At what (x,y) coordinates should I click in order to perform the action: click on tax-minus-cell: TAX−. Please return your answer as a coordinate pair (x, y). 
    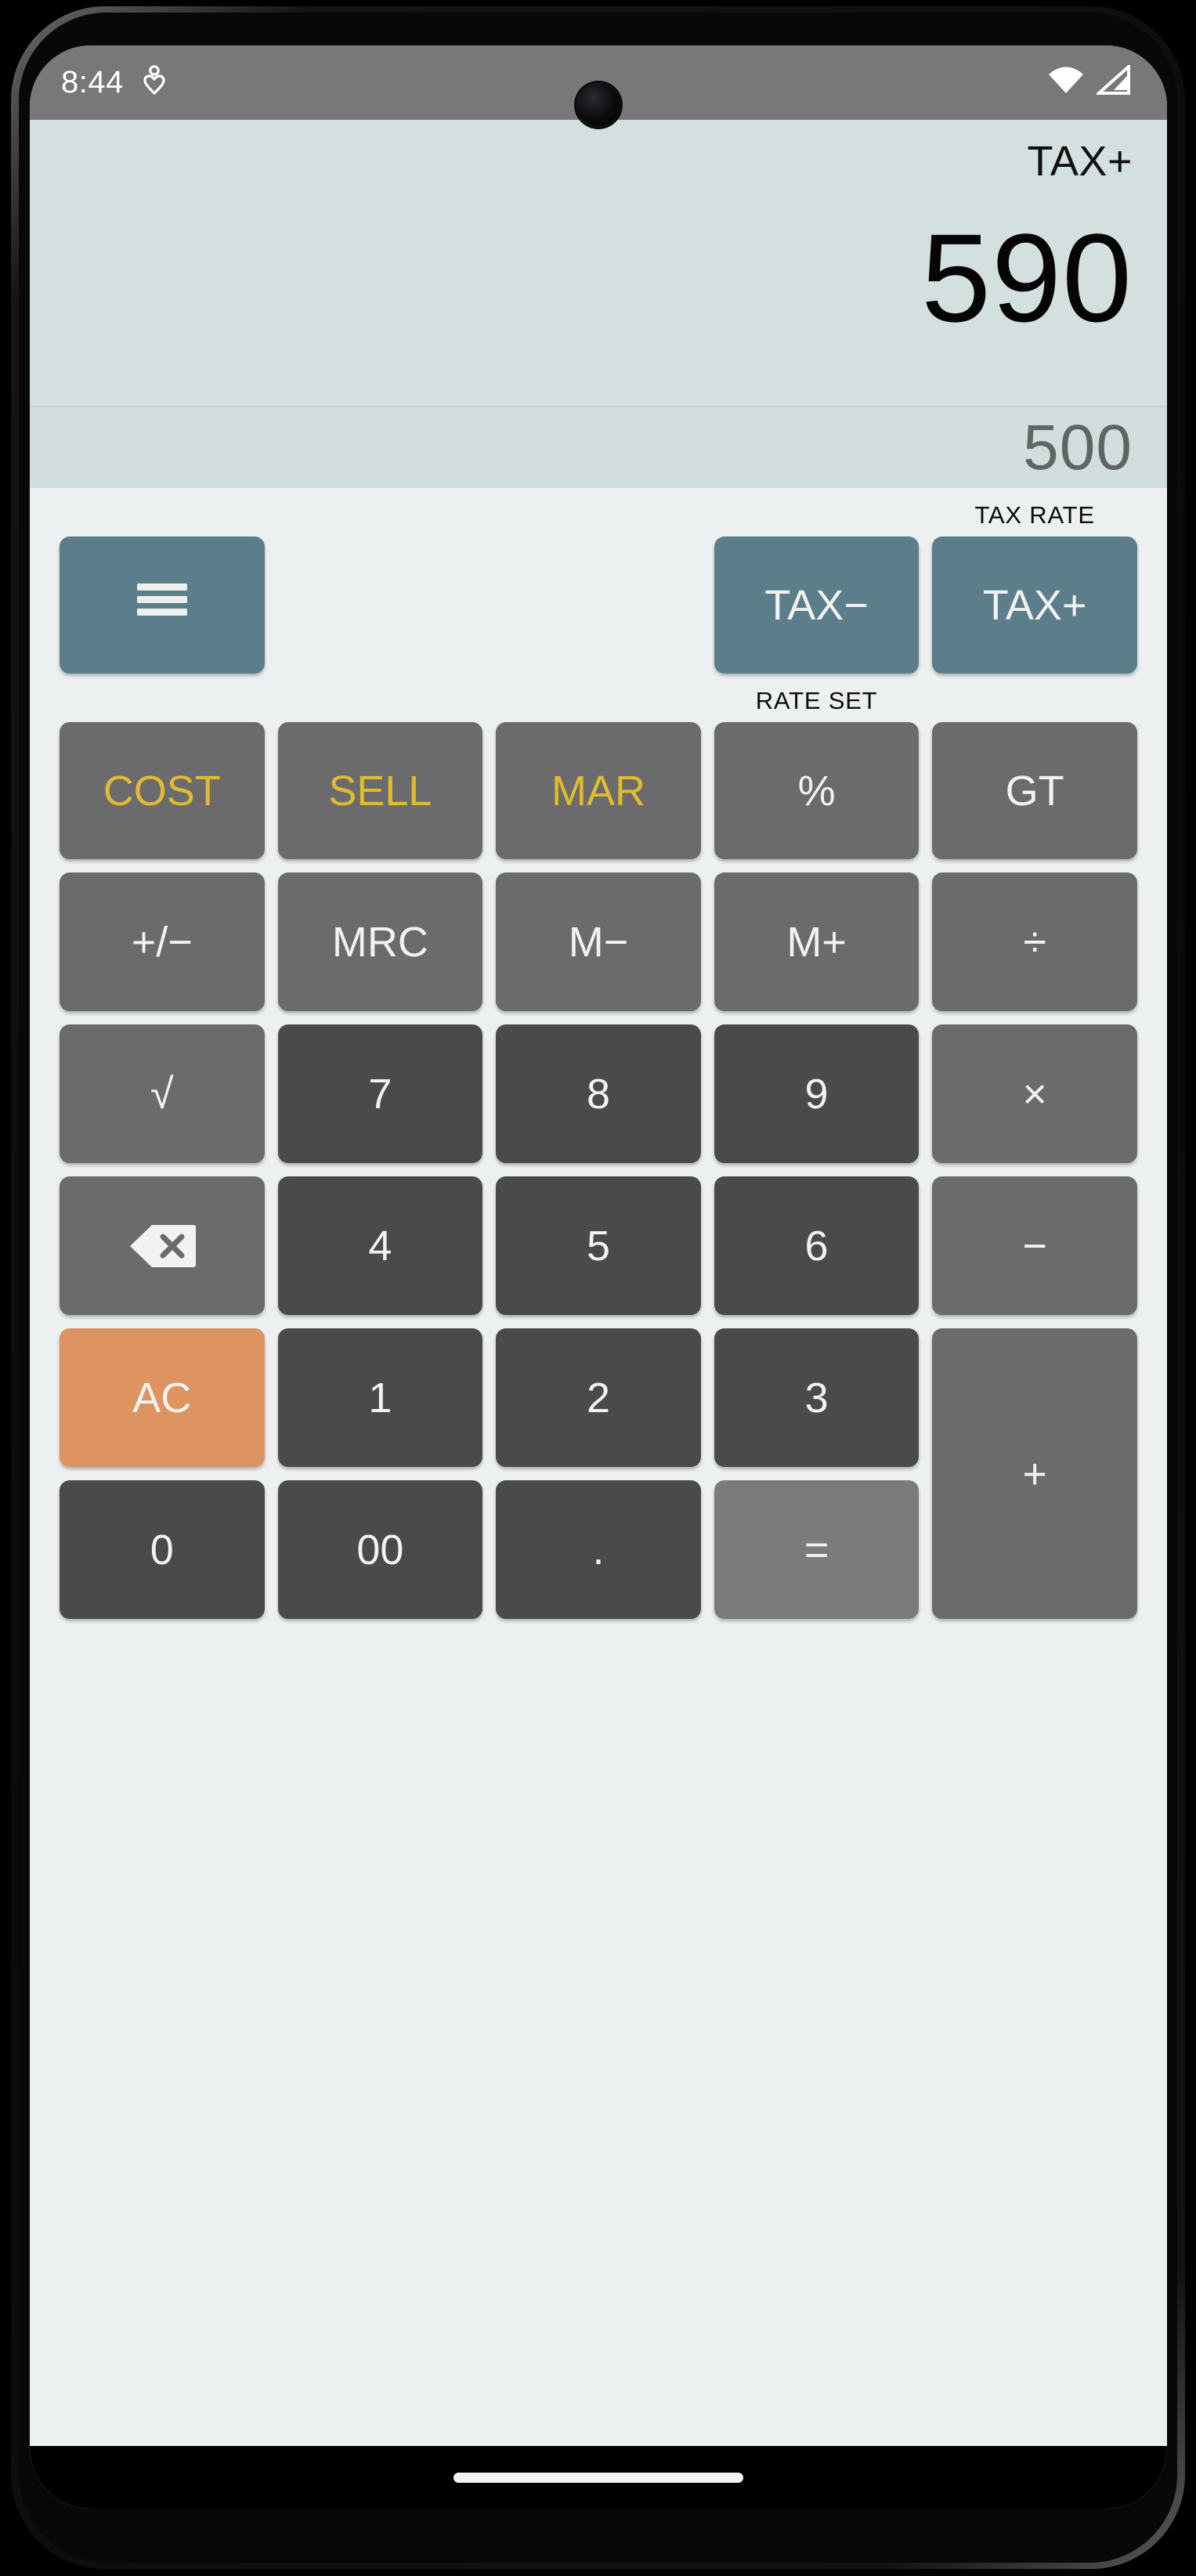
    Looking at the image, I should click on (817, 605).